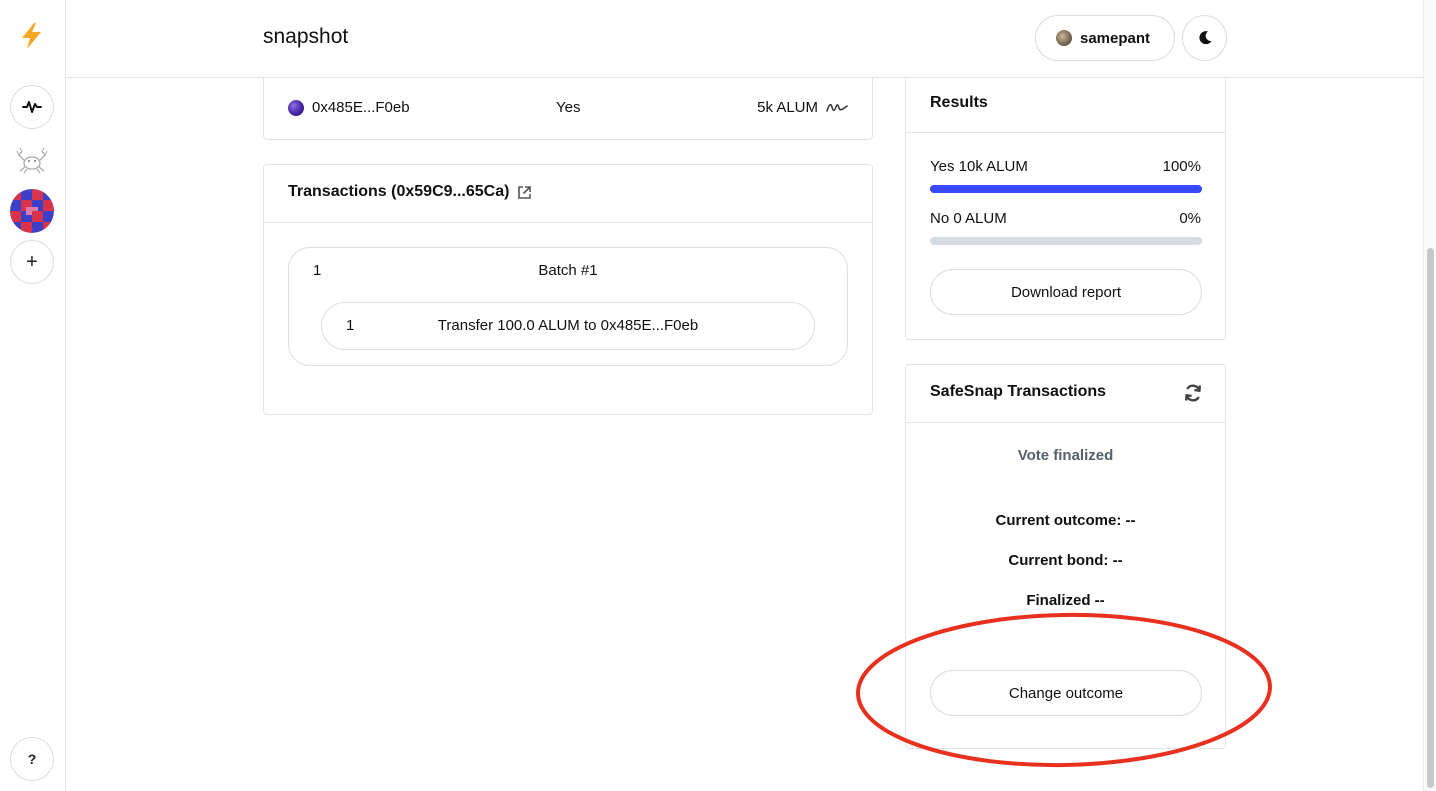 This screenshot has height=791, width=1436. What do you see at coordinates (1181, 166) in the screenshot?
I see `result-percent: 100%` at bounding box center [1181, 166].